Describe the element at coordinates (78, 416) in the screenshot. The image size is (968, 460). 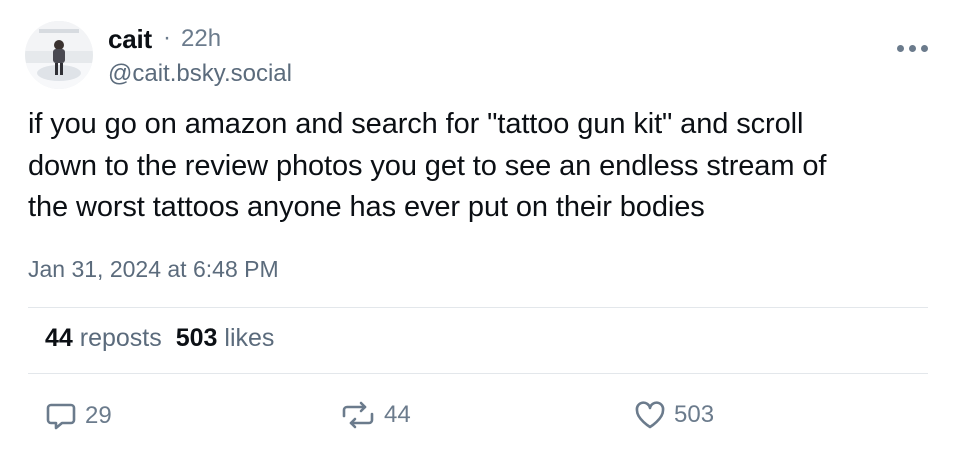
I see `reply-button: 29` at that location.